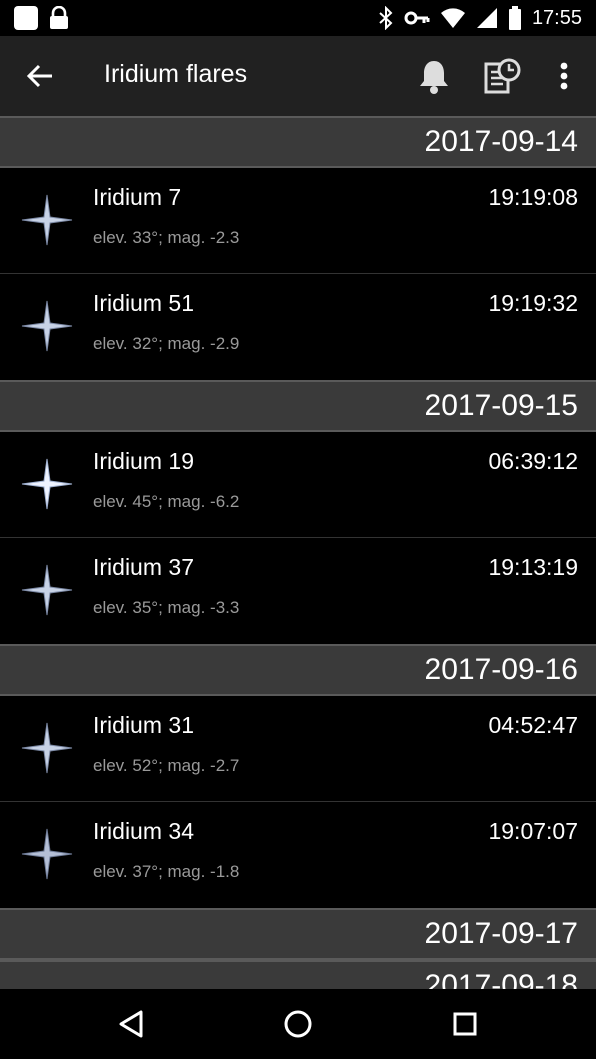  What do you see at coordinates (556, 17) in the screenshot?
I see `clock-time: 17:55` at bounding box center [556, 17].